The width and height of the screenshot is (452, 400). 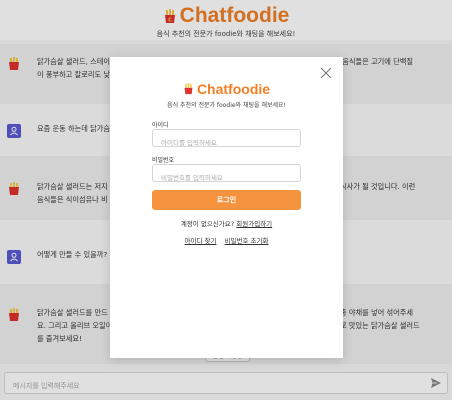 I want to click on fries-icon, so click(x=188, y=89).